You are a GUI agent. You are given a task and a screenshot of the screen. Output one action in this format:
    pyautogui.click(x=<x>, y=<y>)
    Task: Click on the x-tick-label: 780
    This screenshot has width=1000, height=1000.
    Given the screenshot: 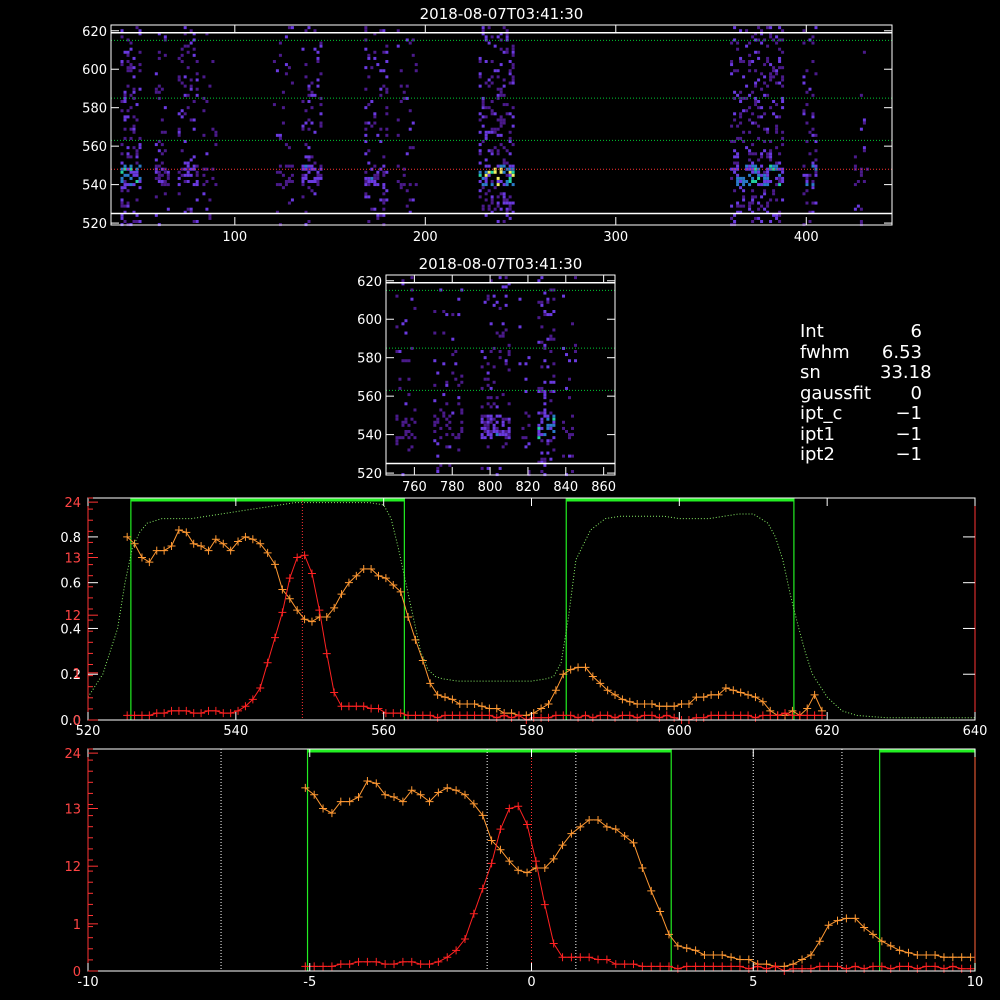 What is the action you would take?
    pyautogui.click(x=452, y=487)
    